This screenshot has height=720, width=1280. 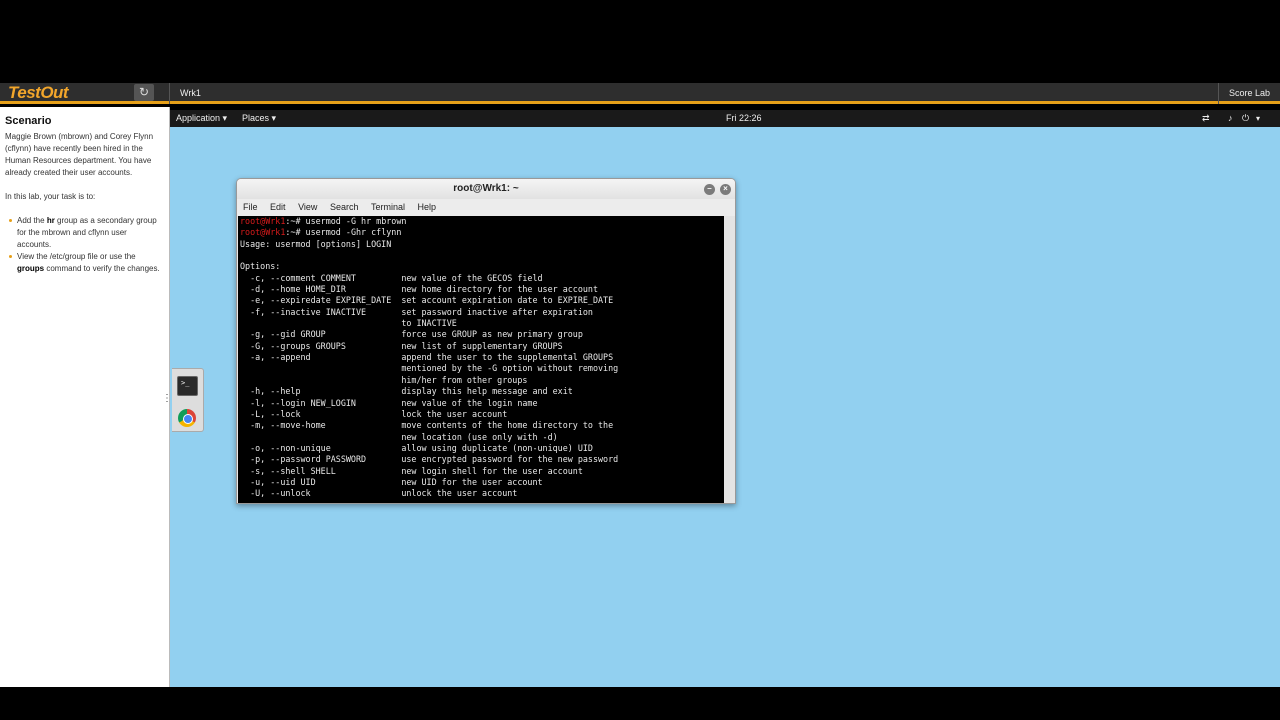 What do you see at coordinates (486, 207) in the screenshot?
I see `terminal-menubar: File Edit View Search Terminal Help` at bounding box center [486, 207].